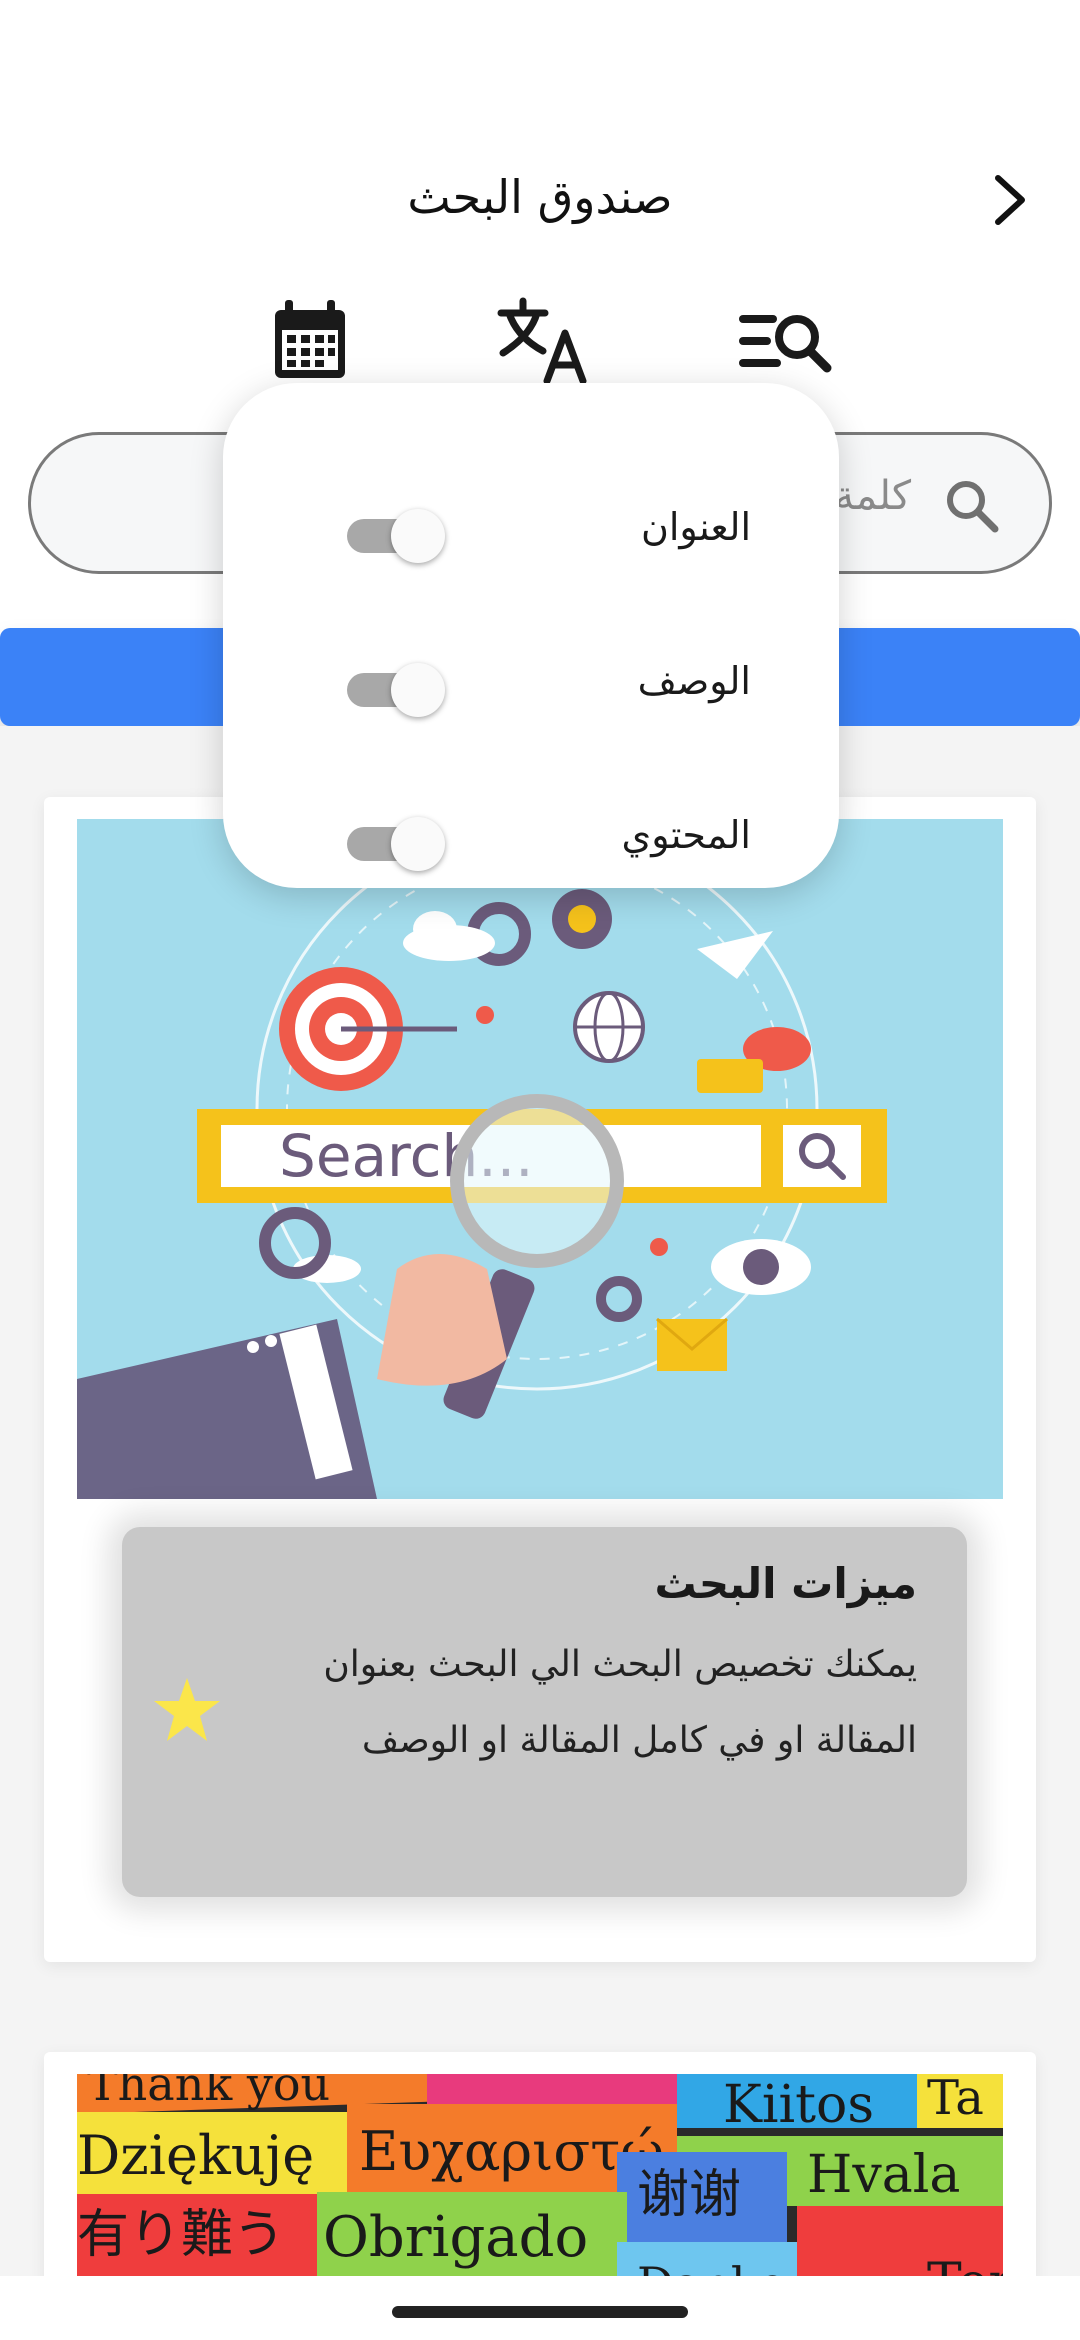 The image size is (1080, 2340). Describe the element at coordinates (531, 531) in the screenshot. I see `filter-option-title: العنوان` at that location.